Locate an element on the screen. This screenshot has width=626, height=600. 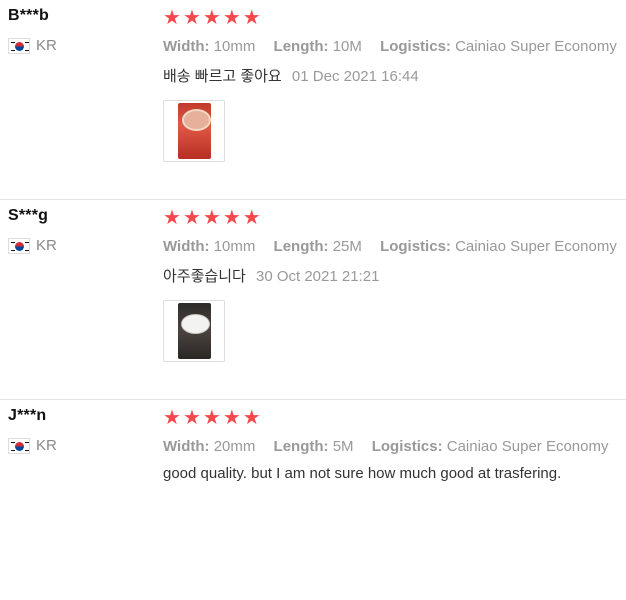
width-value: 20mm is located at coordinates (234, 446).